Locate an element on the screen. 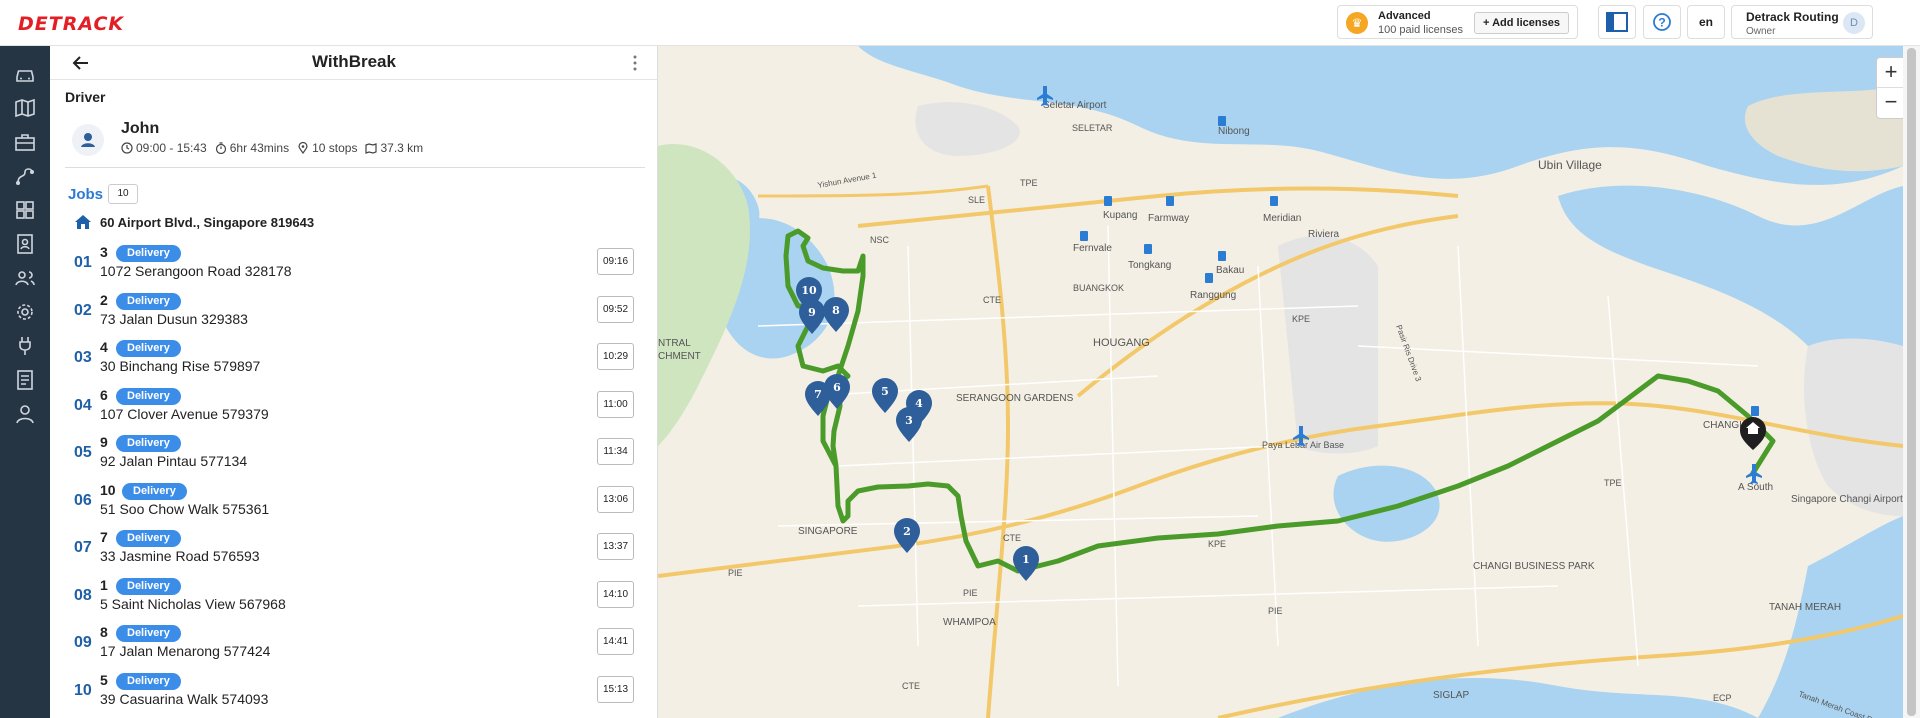 The image size is (1920, 718). gear-icon is located at coordinates (25, 312).